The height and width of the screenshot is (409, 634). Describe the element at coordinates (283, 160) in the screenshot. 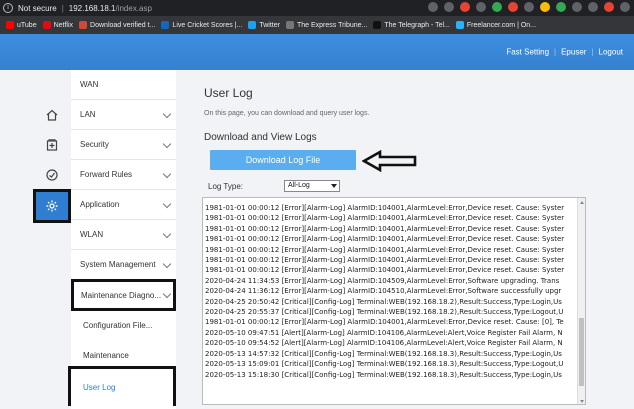

I see `download-log-button: Download Log File` at that location.